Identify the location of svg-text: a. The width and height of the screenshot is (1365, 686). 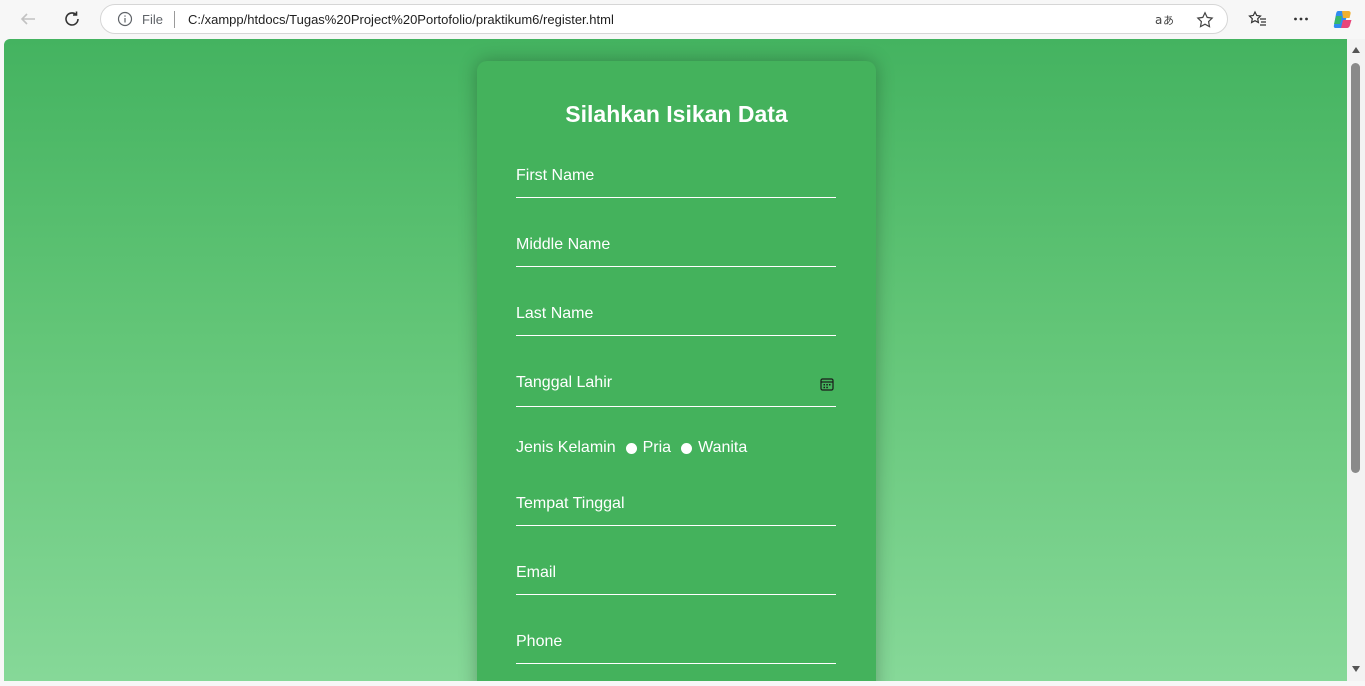
(1158, 20).